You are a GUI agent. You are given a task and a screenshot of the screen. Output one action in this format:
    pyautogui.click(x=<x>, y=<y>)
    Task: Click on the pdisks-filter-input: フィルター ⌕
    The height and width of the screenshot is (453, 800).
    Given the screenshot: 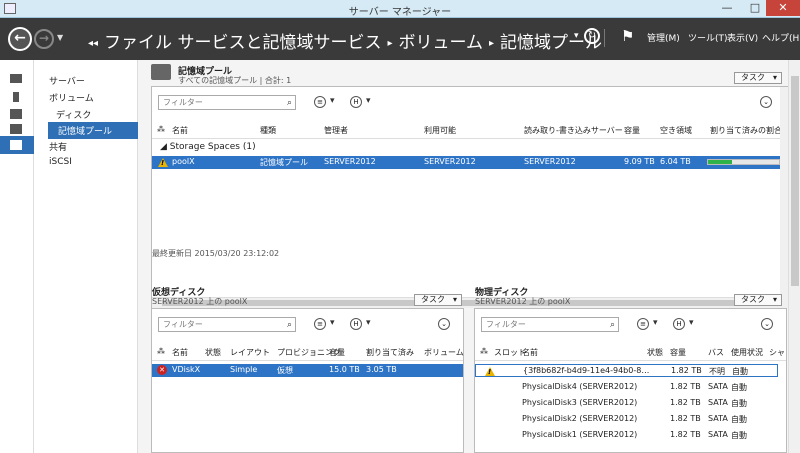 What is the action you would take?
    pyautogui.click(x=550, y=324)
    